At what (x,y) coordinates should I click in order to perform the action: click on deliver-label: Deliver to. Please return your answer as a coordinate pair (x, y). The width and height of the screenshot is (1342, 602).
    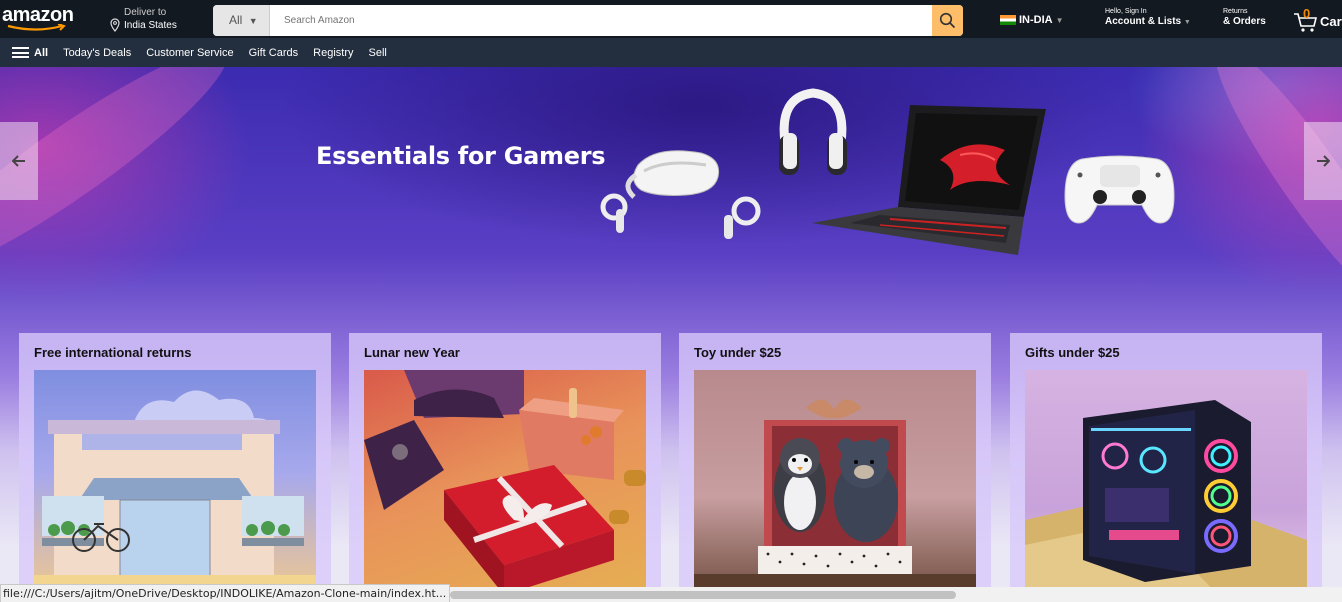
    Looking at the image, I should click on (145, 12).